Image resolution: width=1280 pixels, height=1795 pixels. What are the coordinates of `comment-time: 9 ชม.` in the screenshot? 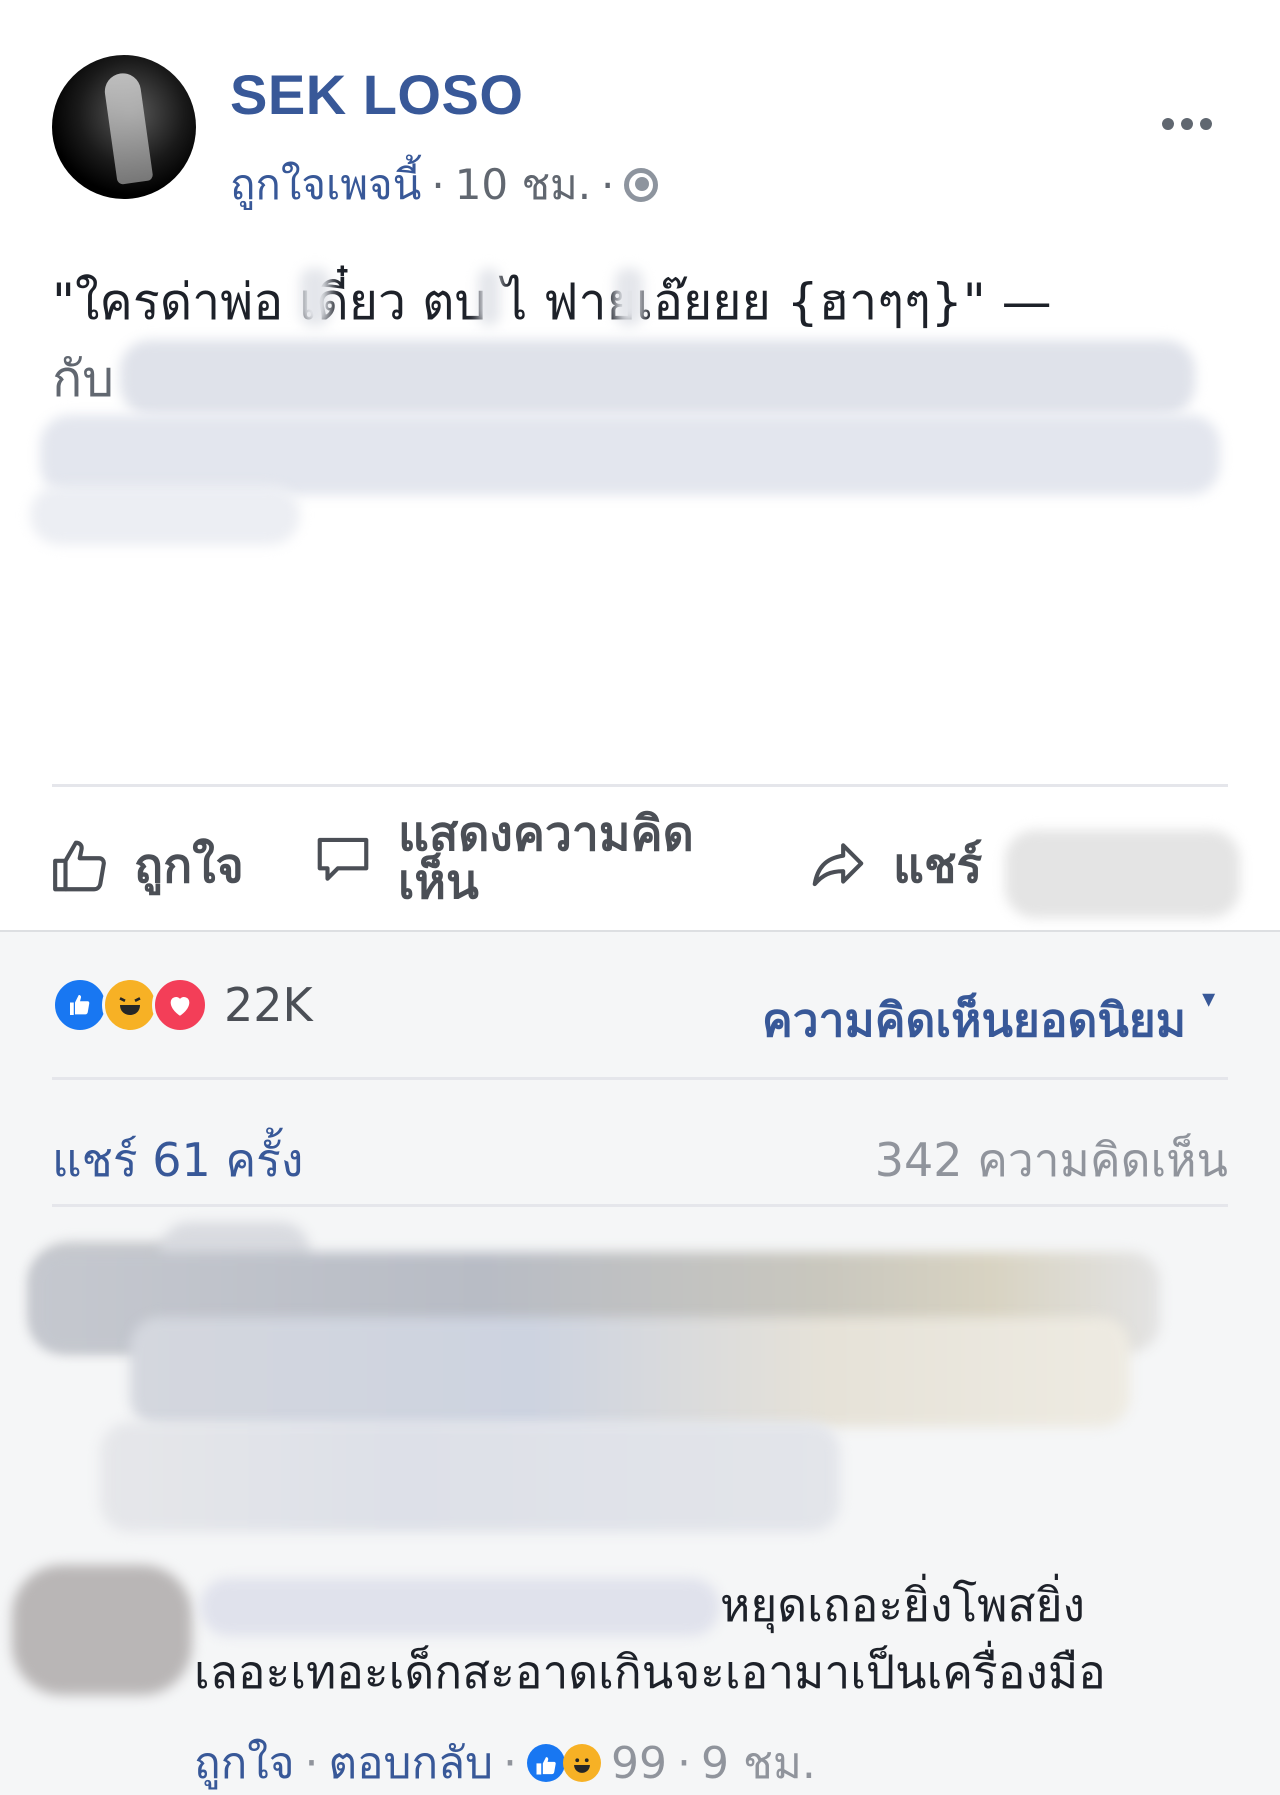 It's located at (758, 1761).